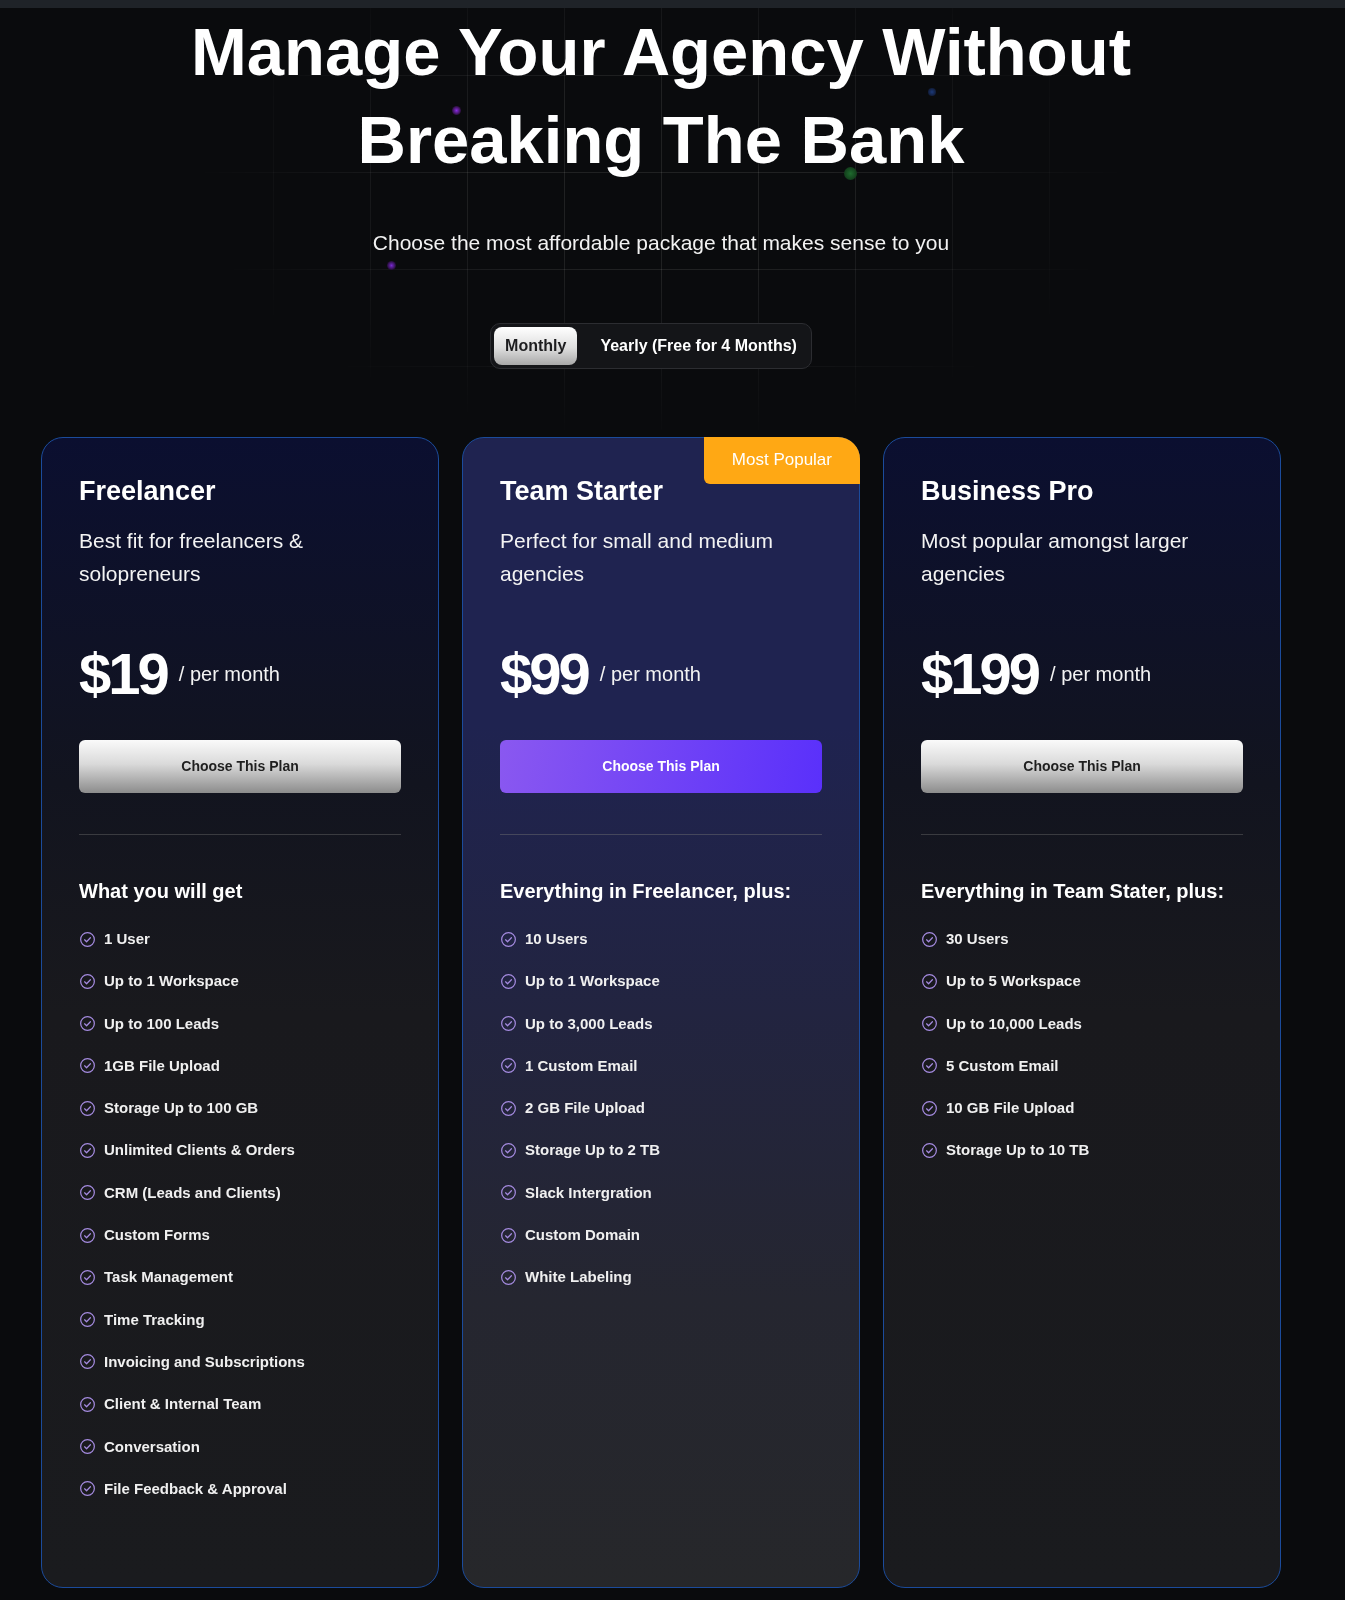  Describe the element at coordinates (195, 1488) in the screenshot. I see `feature-text: File Feedback & Approval` at that location.